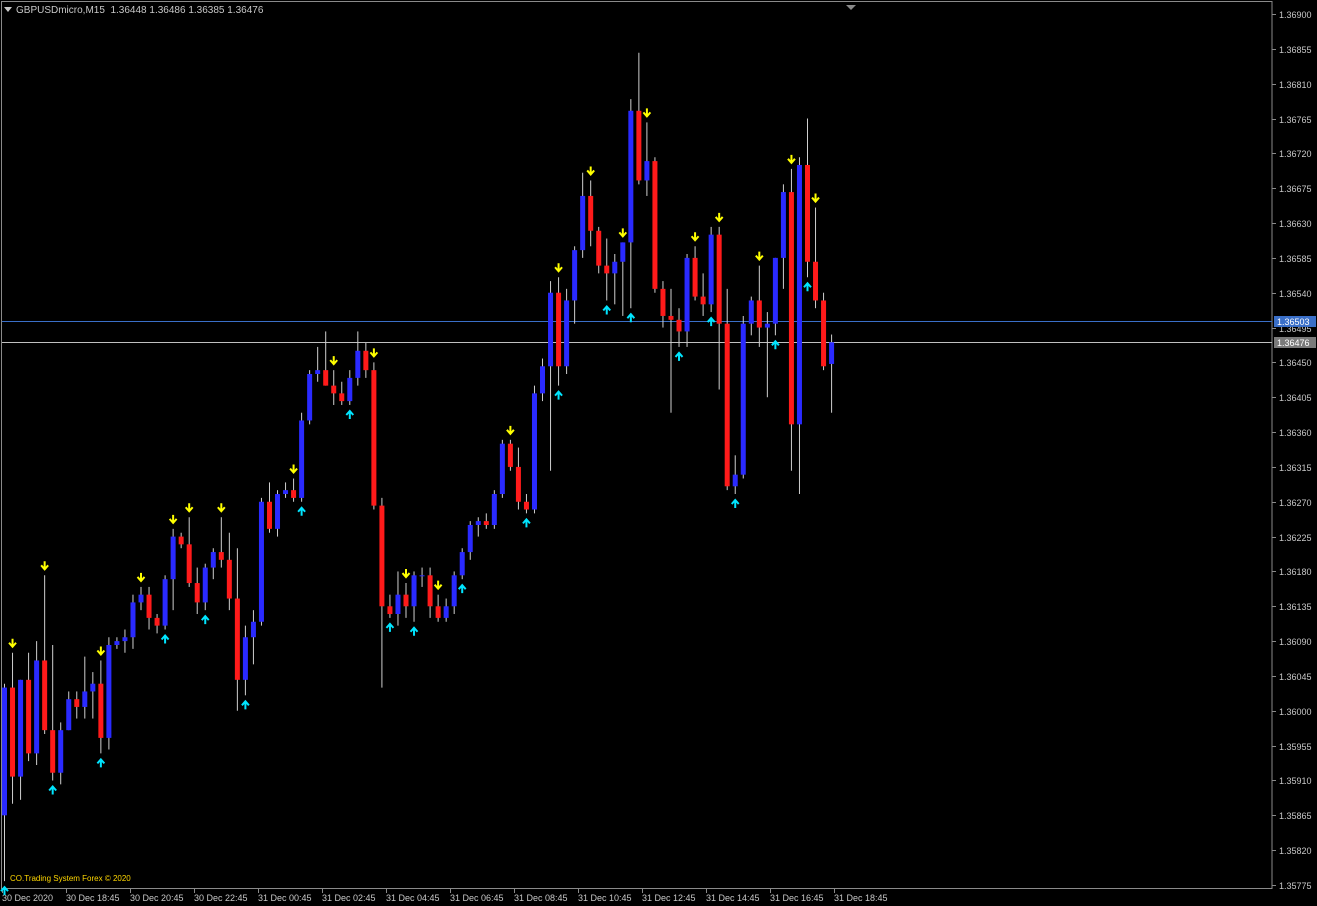 The image size is (1317, 906). I want to click on triangle-down-icon, so click(8, 9).